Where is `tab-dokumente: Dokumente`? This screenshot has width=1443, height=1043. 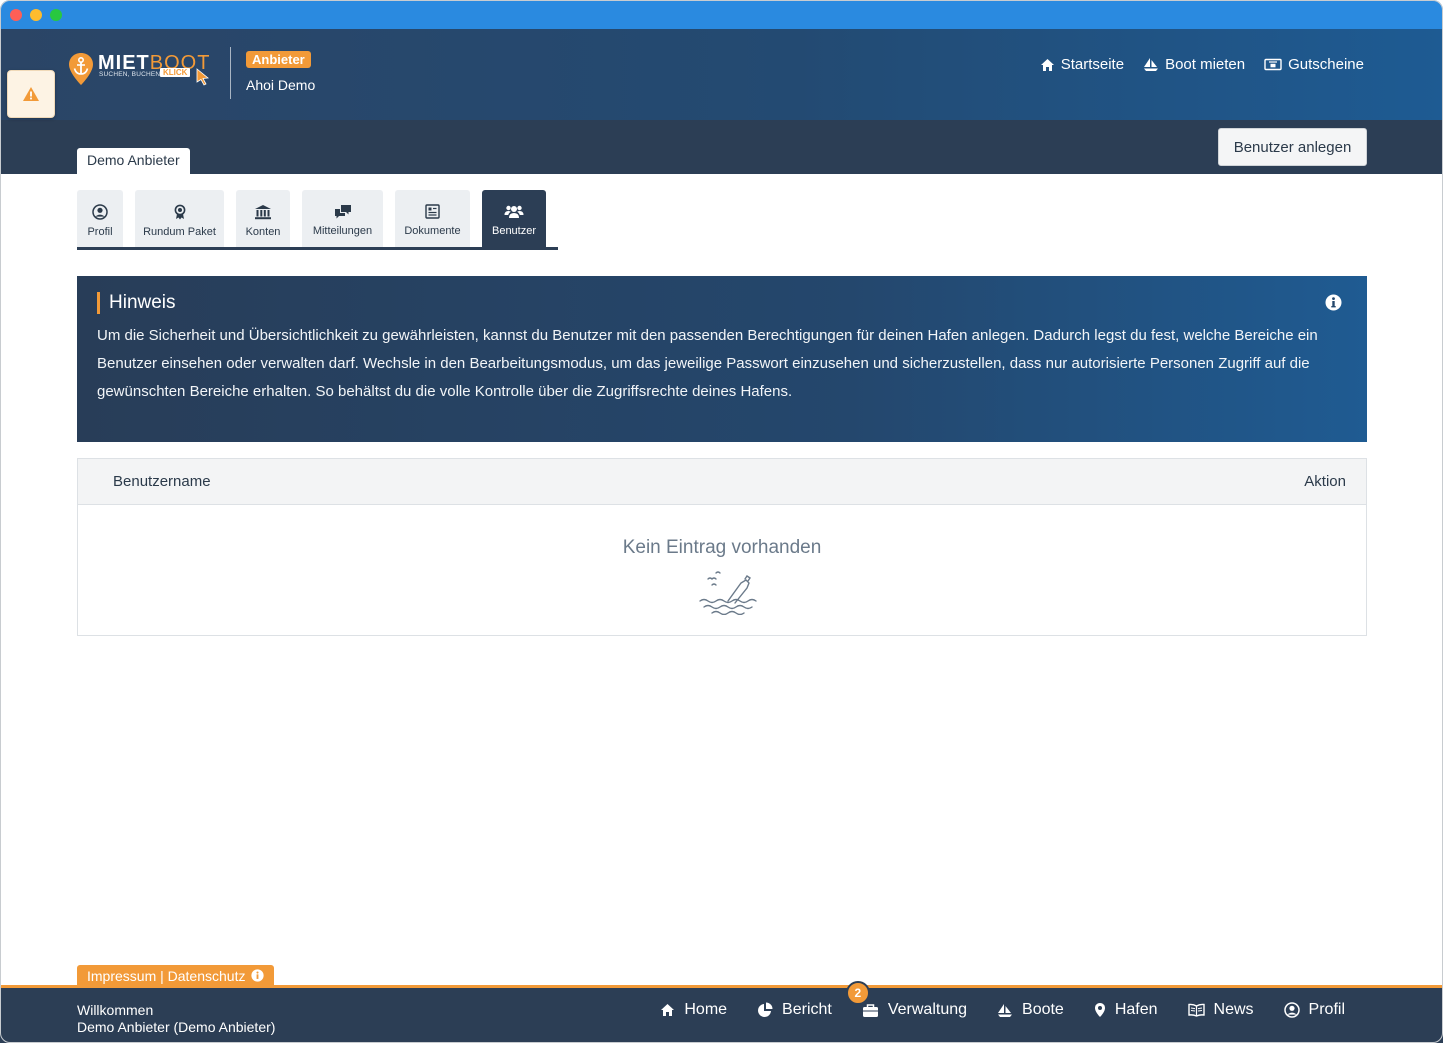 tab-dokumente: Dokumente is located at coordinates (432, 218).